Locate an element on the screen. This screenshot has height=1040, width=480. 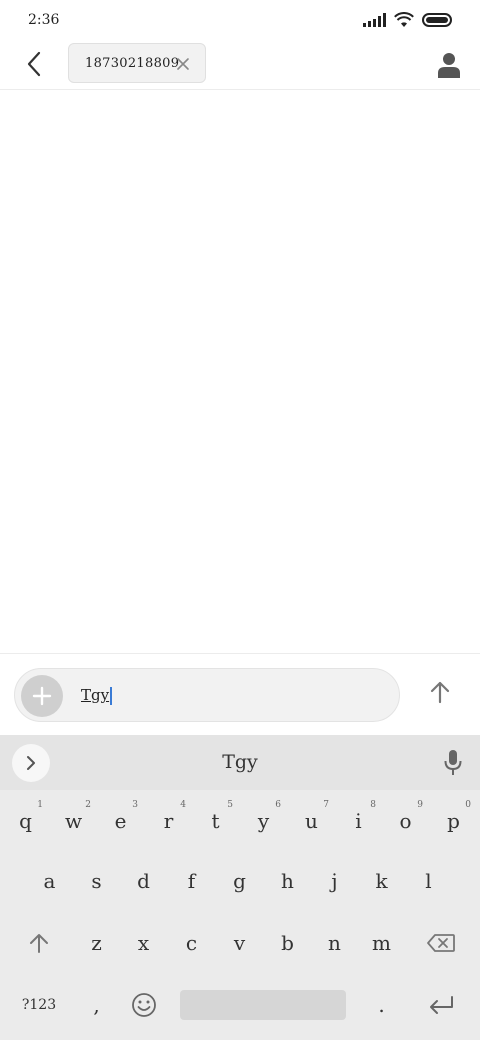
key-g: g is located at coordinates (239, 881).